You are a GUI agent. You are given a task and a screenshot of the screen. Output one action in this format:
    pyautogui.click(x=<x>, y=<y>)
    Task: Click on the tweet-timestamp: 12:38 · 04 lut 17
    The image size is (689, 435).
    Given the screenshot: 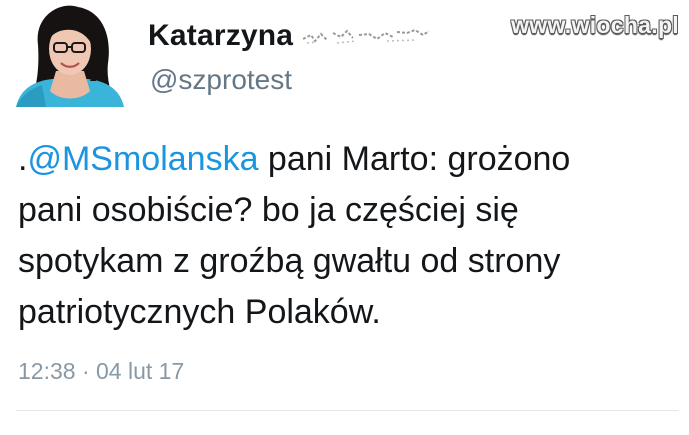 What is the action you would take?
    pyautogui.click(x=101, y=371)
    